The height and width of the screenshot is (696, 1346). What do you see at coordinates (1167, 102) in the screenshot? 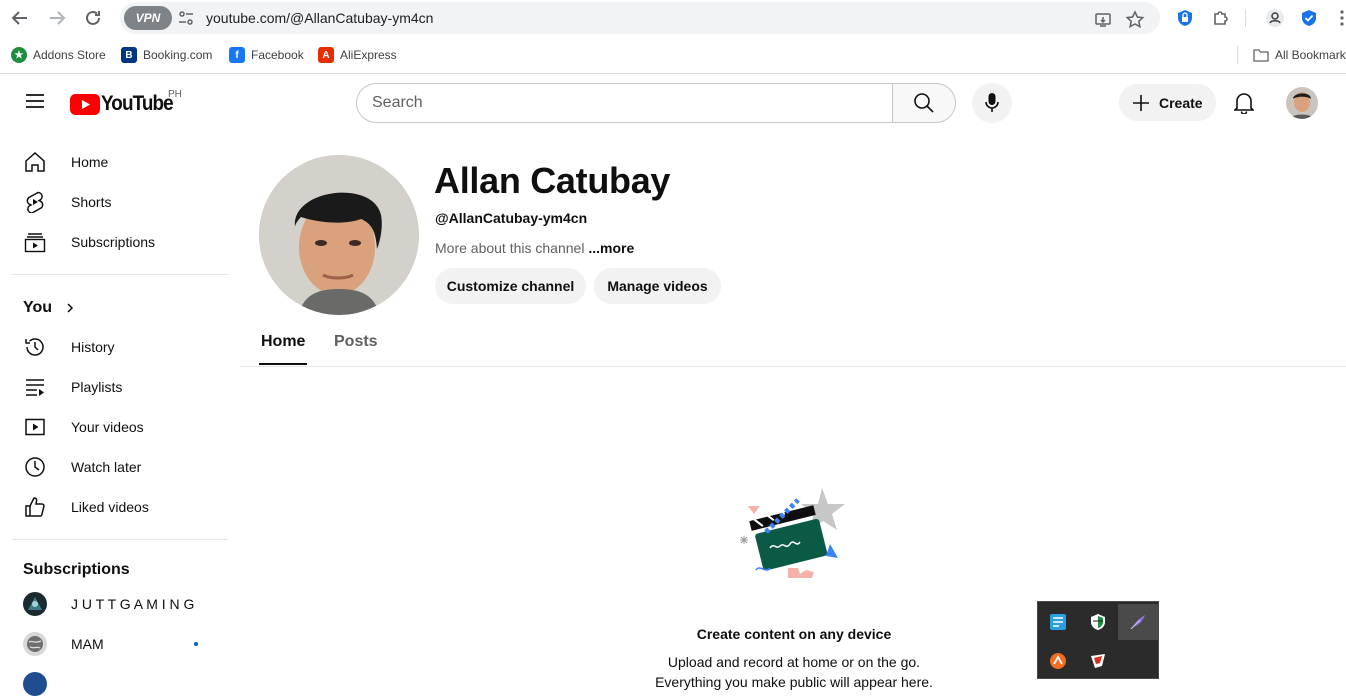
I see `create-button: Create` at bounding box center [1167, 102].